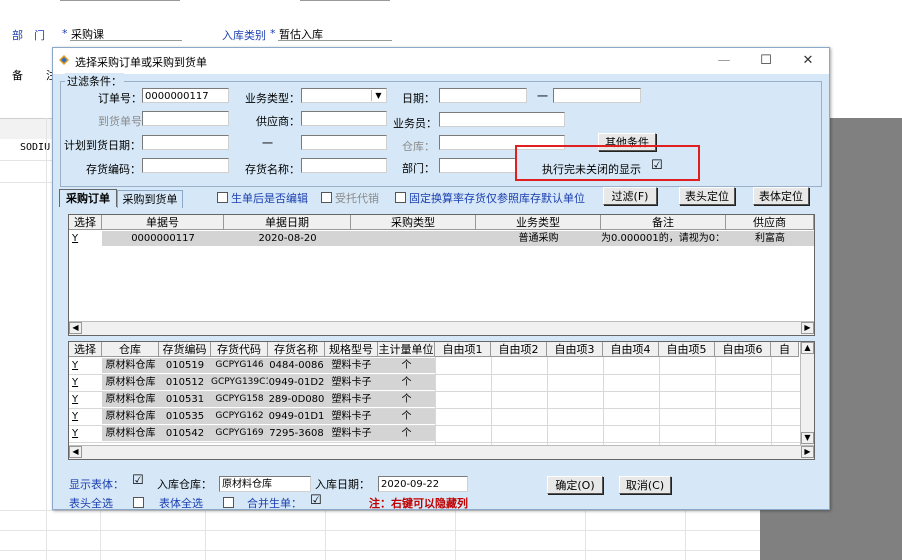  I want to click on body-table-hscroll: ◀ ▶, so click(441, 452).